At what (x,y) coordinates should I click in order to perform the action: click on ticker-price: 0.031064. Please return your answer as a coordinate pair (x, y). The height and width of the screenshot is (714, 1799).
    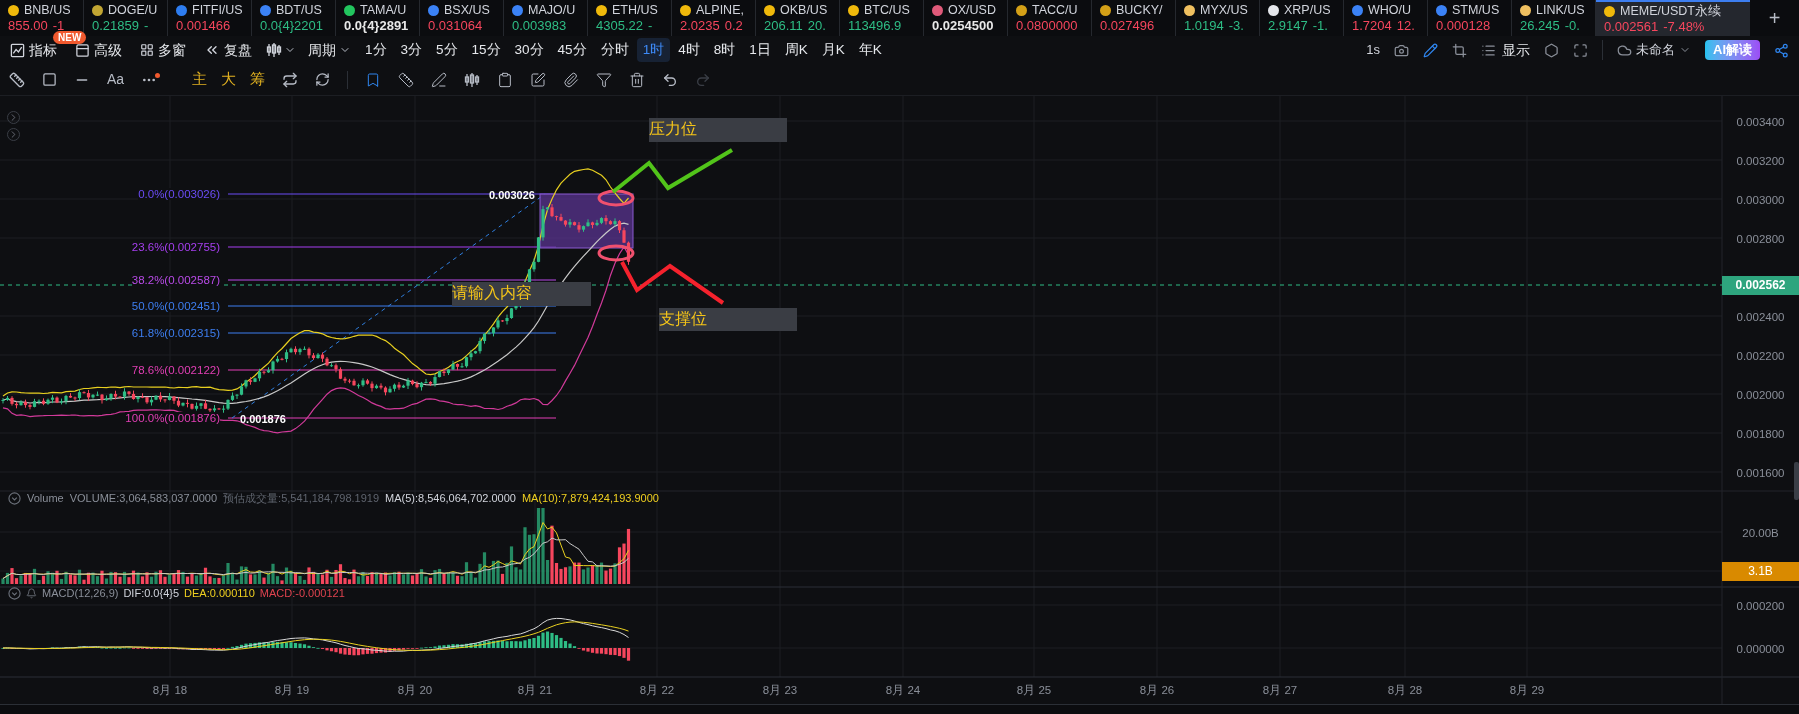
    Looking at the image, I should click on (455, 25).